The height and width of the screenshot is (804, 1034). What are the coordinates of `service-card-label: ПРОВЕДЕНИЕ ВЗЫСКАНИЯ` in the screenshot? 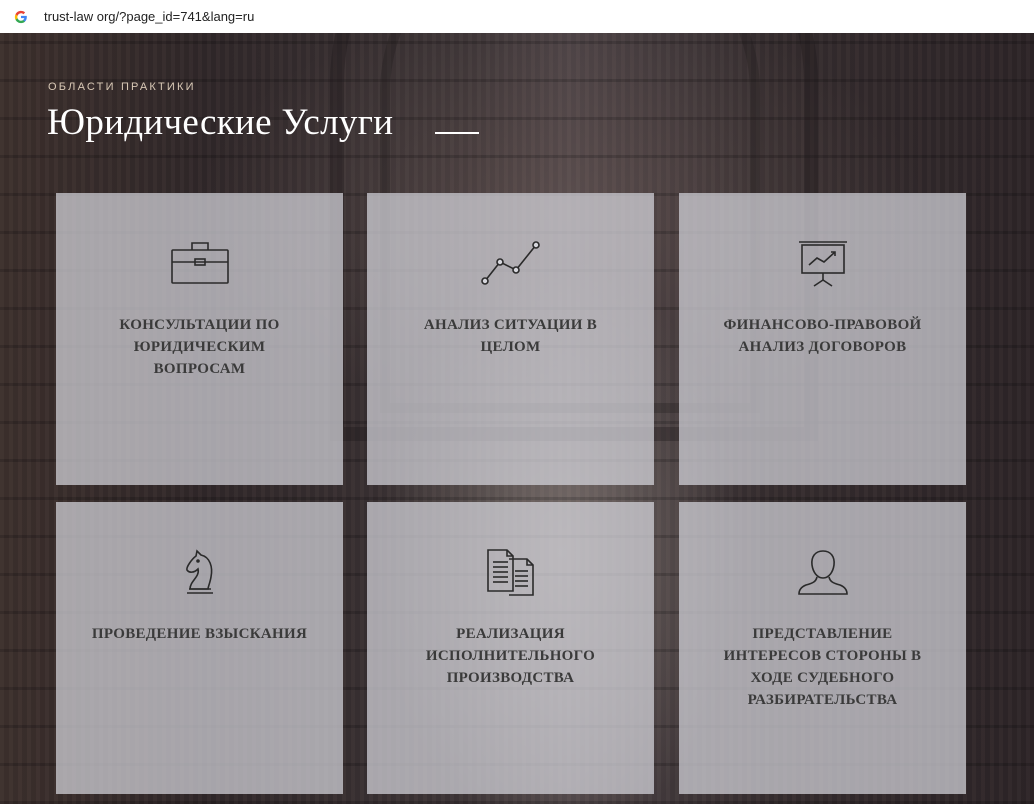 It's located at (199, 634).